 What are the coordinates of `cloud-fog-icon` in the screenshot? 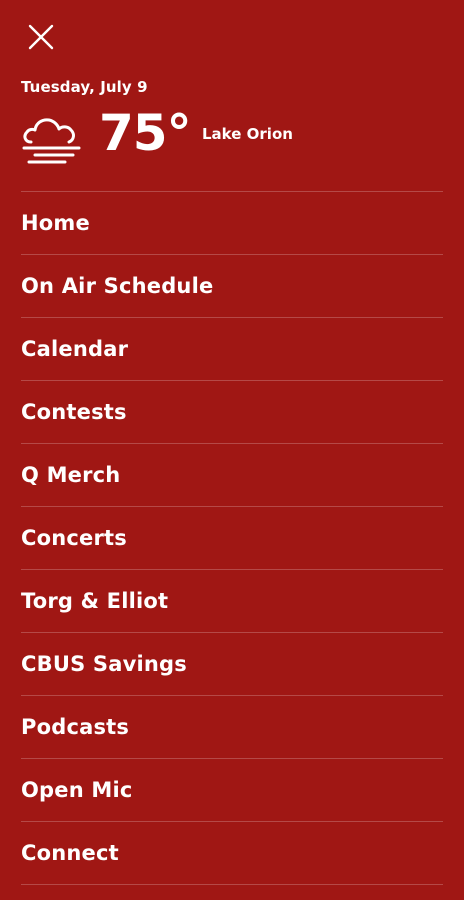 It's located at (51, 141).